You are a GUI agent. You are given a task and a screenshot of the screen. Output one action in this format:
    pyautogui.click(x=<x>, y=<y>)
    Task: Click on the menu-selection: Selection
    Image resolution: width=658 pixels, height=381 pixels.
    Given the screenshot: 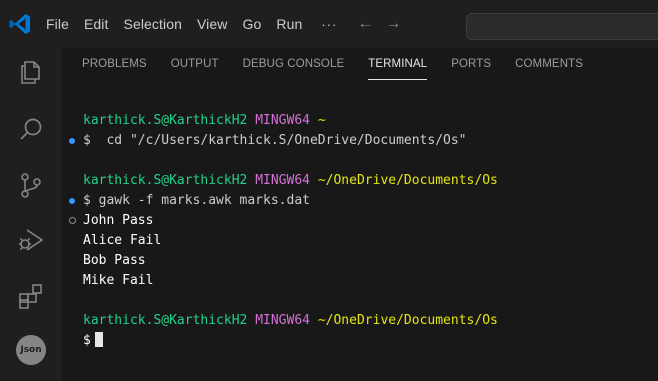 What is the action you would take?
    pyautogui.click(x=153, y=24)
    